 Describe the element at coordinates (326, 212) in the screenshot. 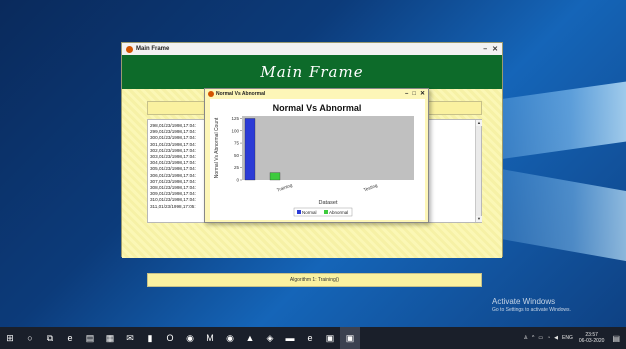

I see `legend-swatch-abnormal` at that location.